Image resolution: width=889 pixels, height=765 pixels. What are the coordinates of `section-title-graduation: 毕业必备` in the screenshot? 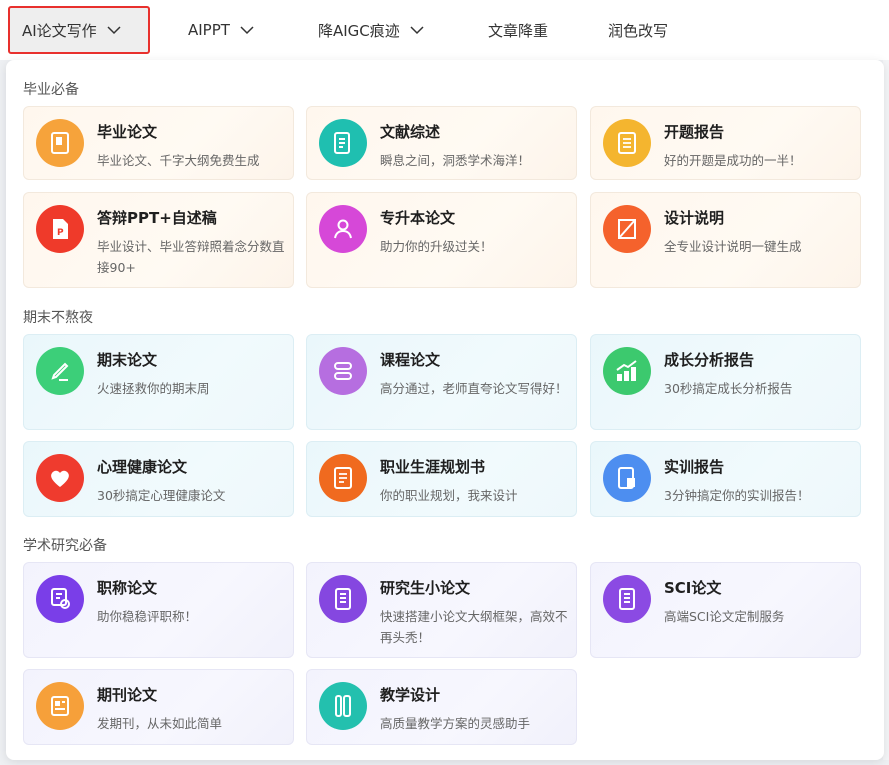 It's located at (51, 90).